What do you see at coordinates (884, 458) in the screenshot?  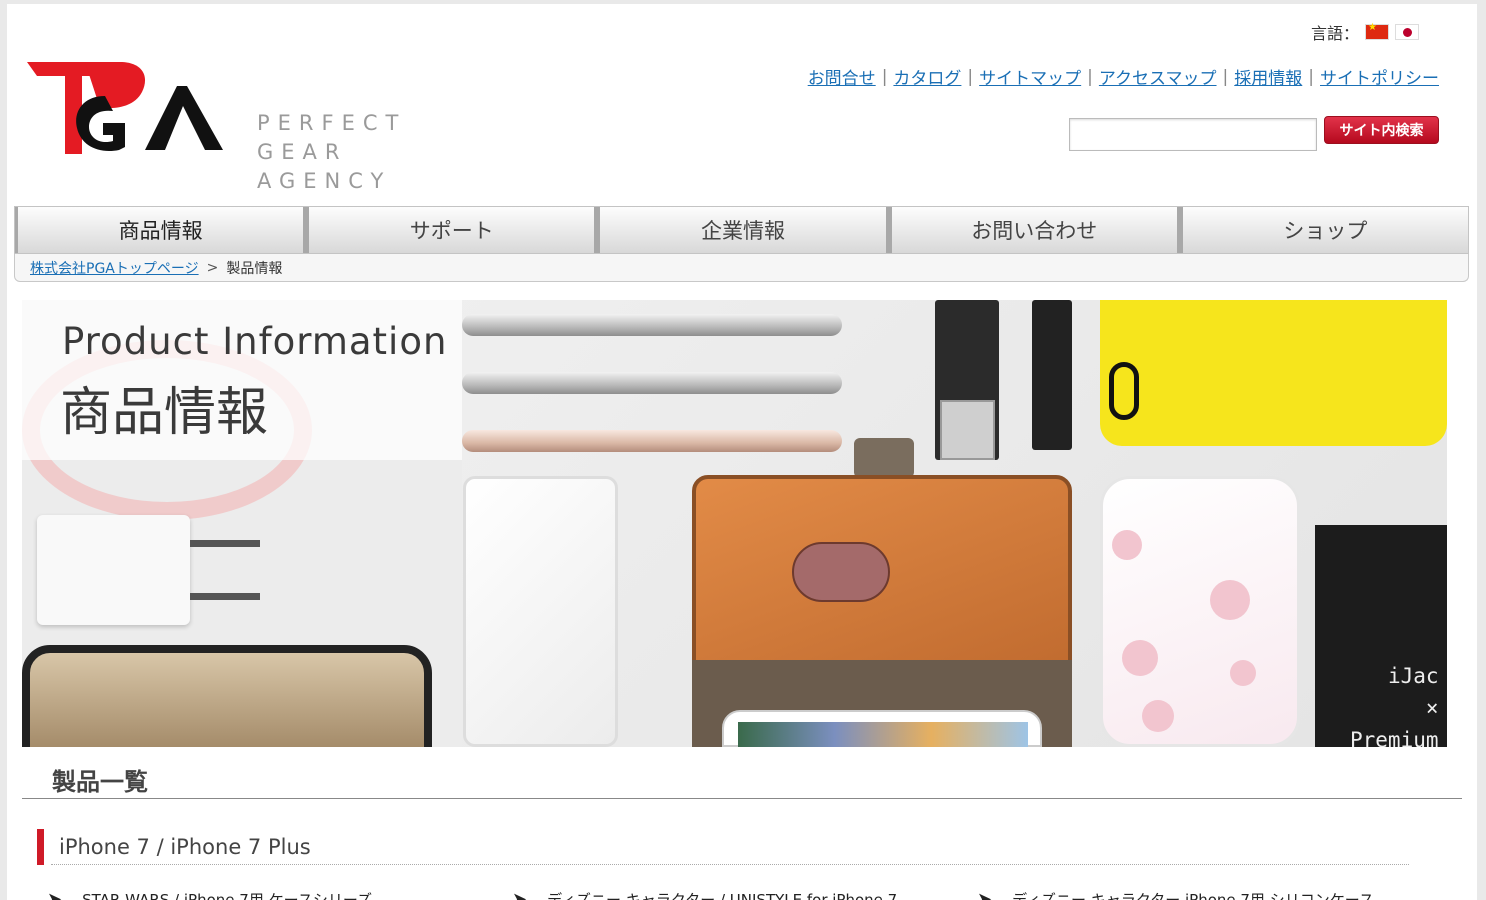 I see `wallet-strap-image` at bounding box center [884, 458].